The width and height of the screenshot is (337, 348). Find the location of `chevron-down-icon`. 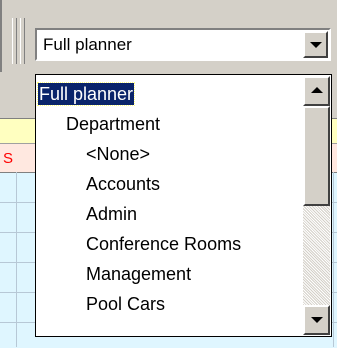

chevron-down-icon is located at coordinates (315, 44).